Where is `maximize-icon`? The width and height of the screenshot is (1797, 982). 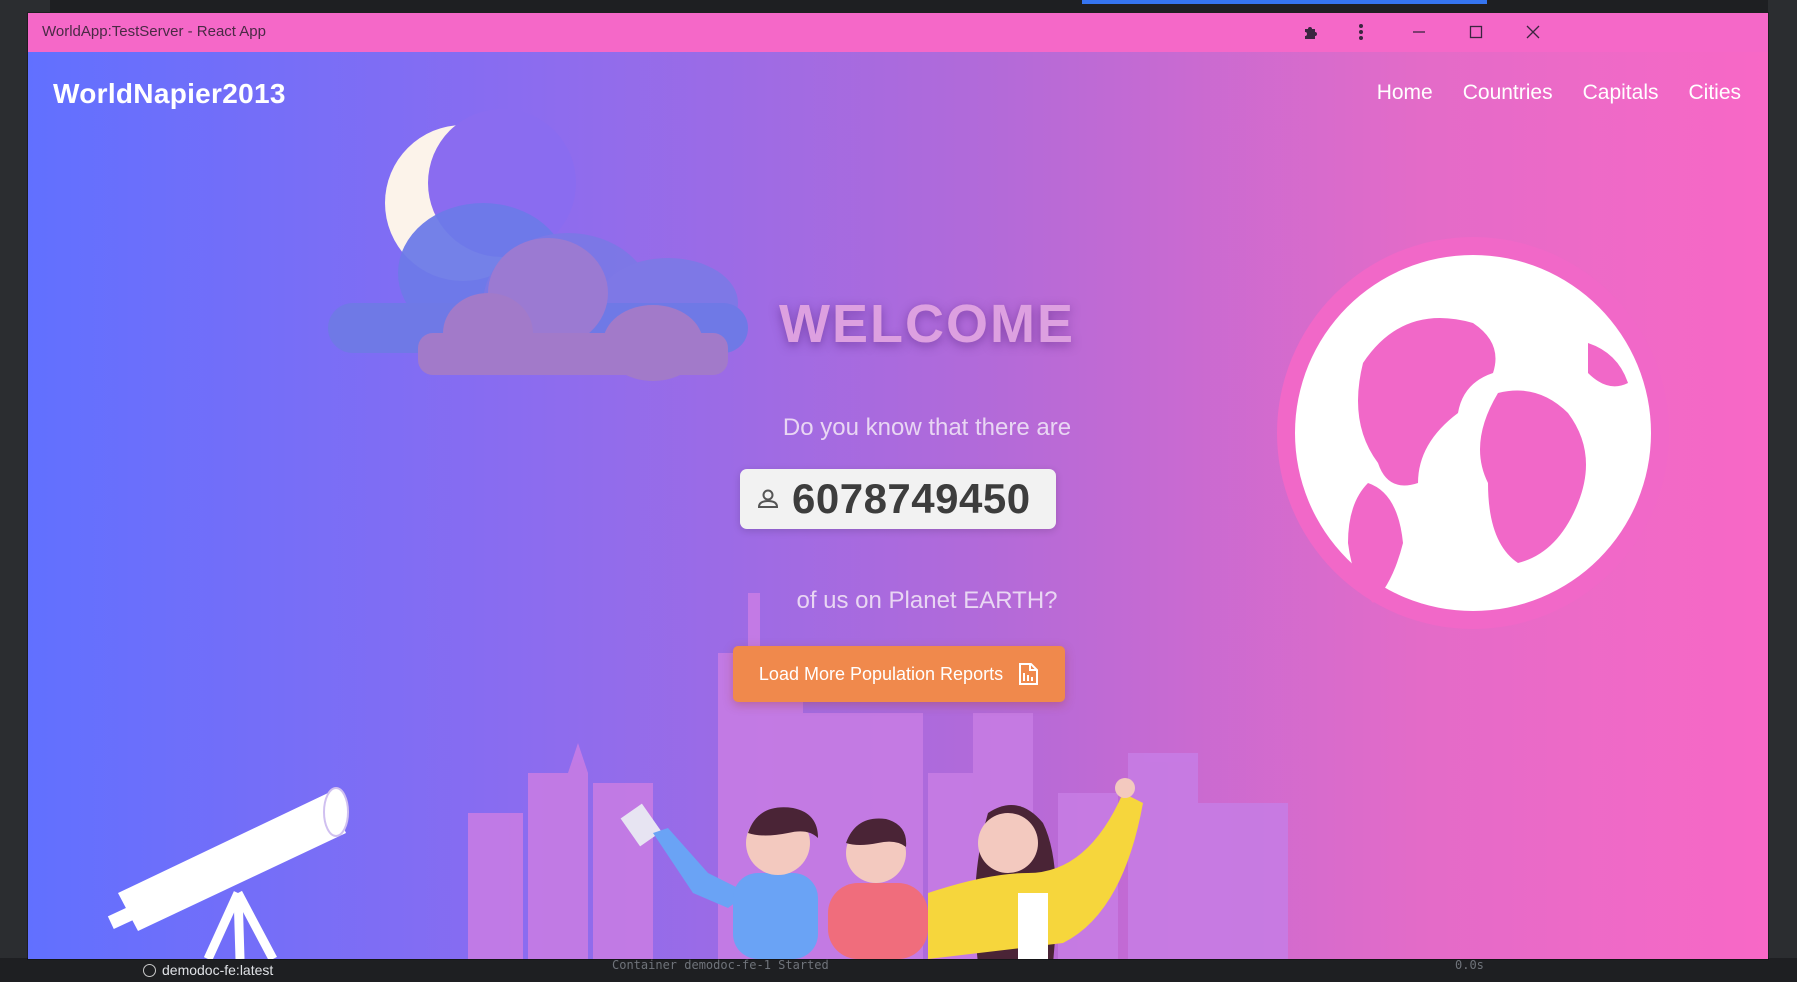 maximize-icon is located at coordinates (1476, 32).